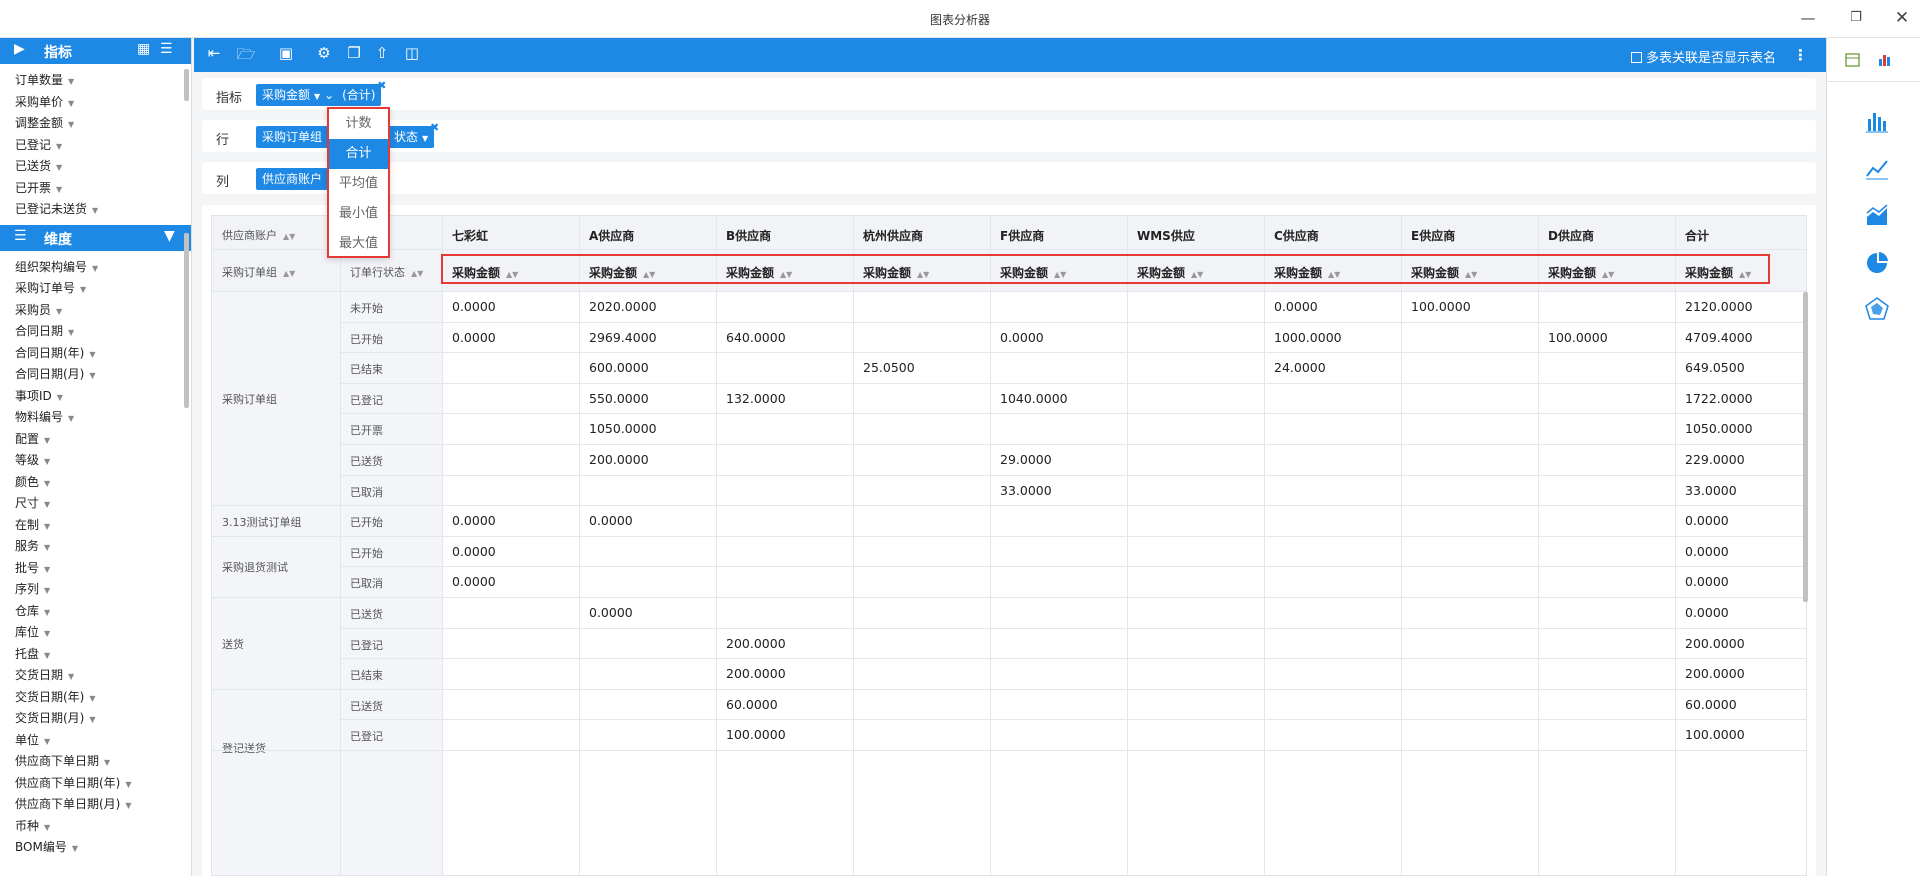 Image resolution: width=1920 pixels, height=876 pixels. I want to click on agg-option: 最大值, so click(358, 244).